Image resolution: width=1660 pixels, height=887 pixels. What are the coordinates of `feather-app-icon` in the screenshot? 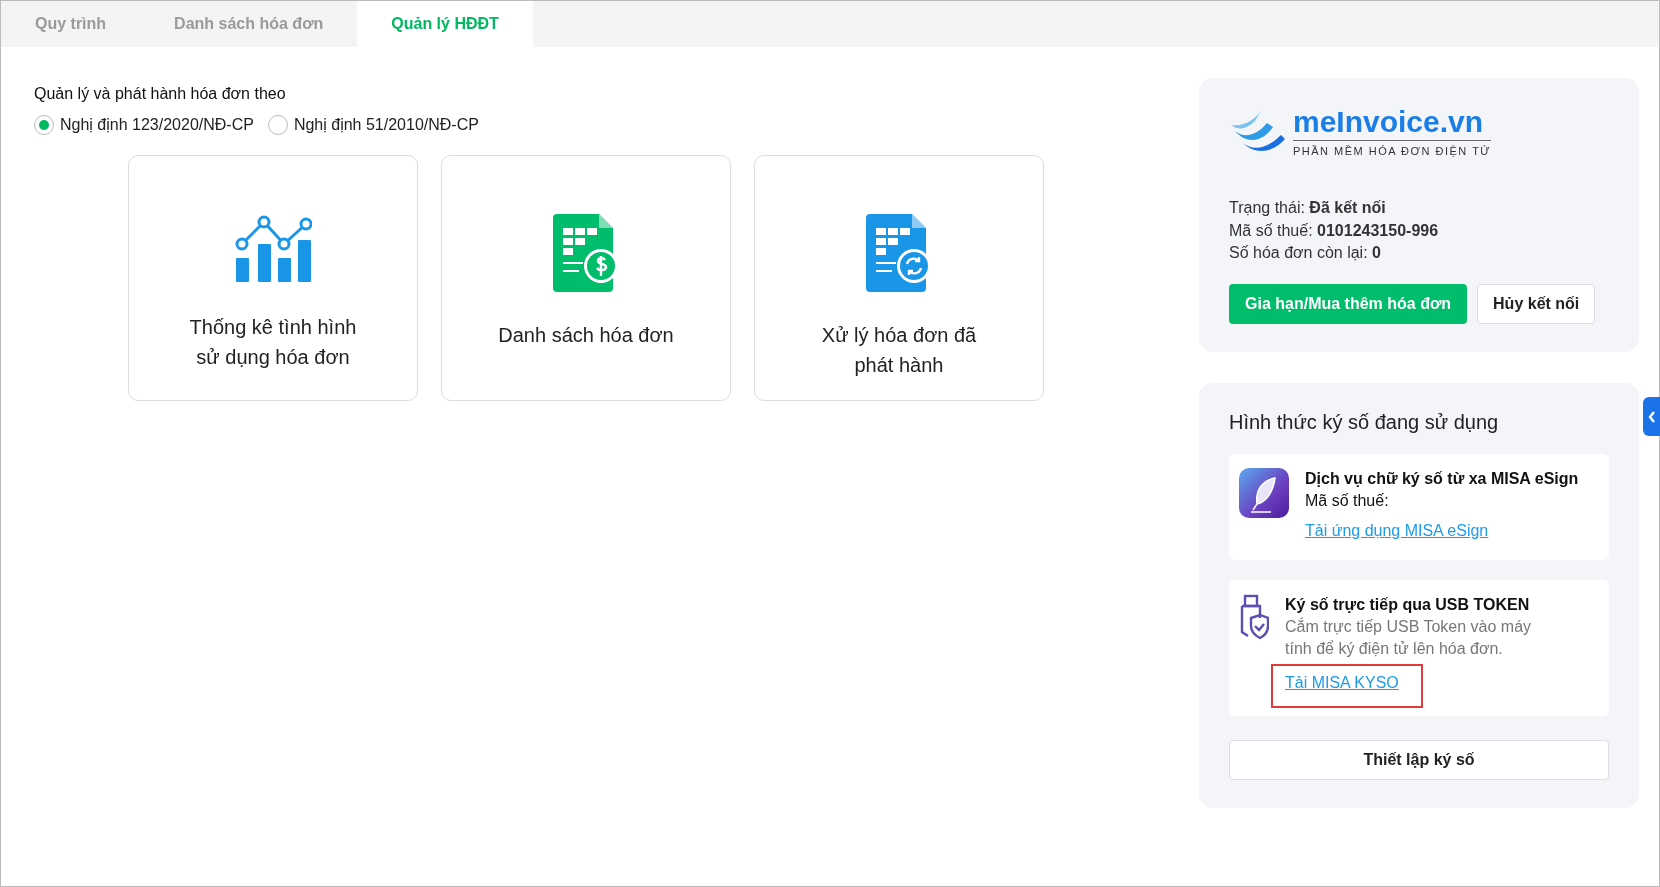 It's located at (1264, 492).